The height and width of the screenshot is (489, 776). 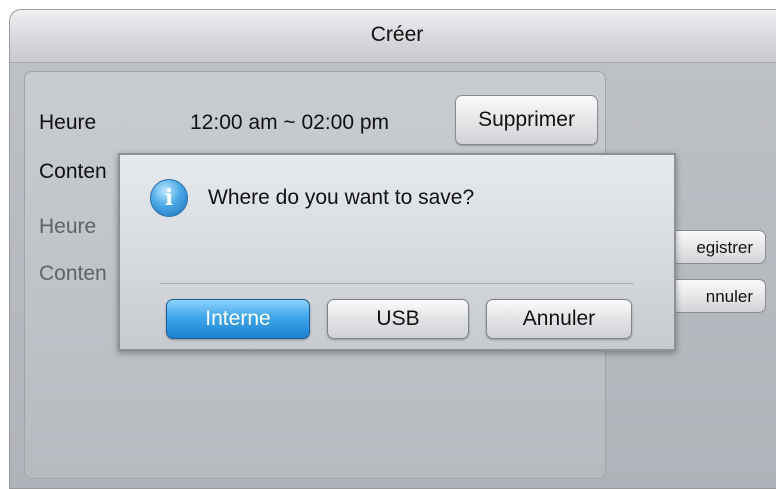 What do you see at coordinates (729, 296) in the screenshot?
I see `cancel-button-label: nnuler` at bounding box center [729, 296].